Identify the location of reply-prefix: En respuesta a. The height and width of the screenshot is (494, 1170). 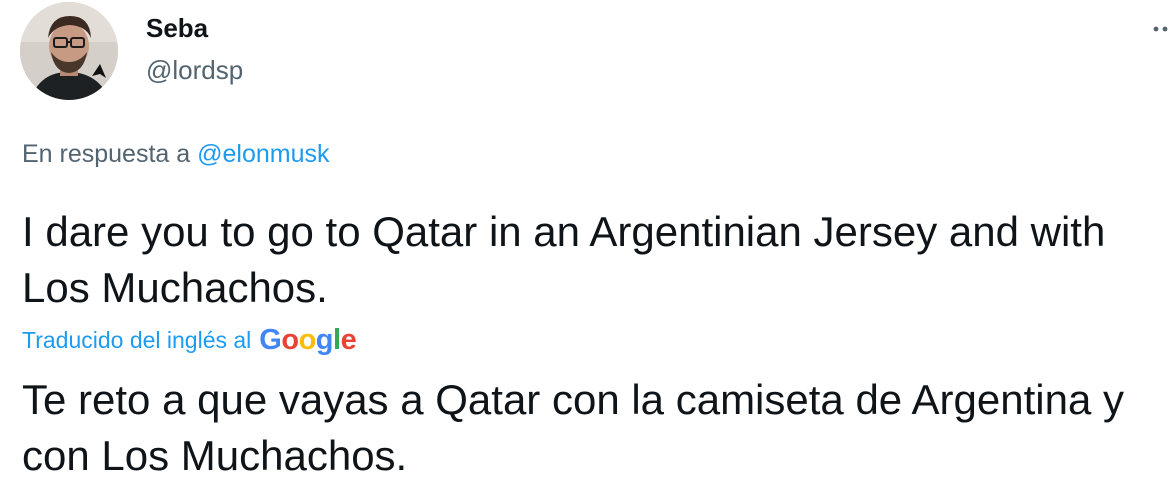
(106, 154).